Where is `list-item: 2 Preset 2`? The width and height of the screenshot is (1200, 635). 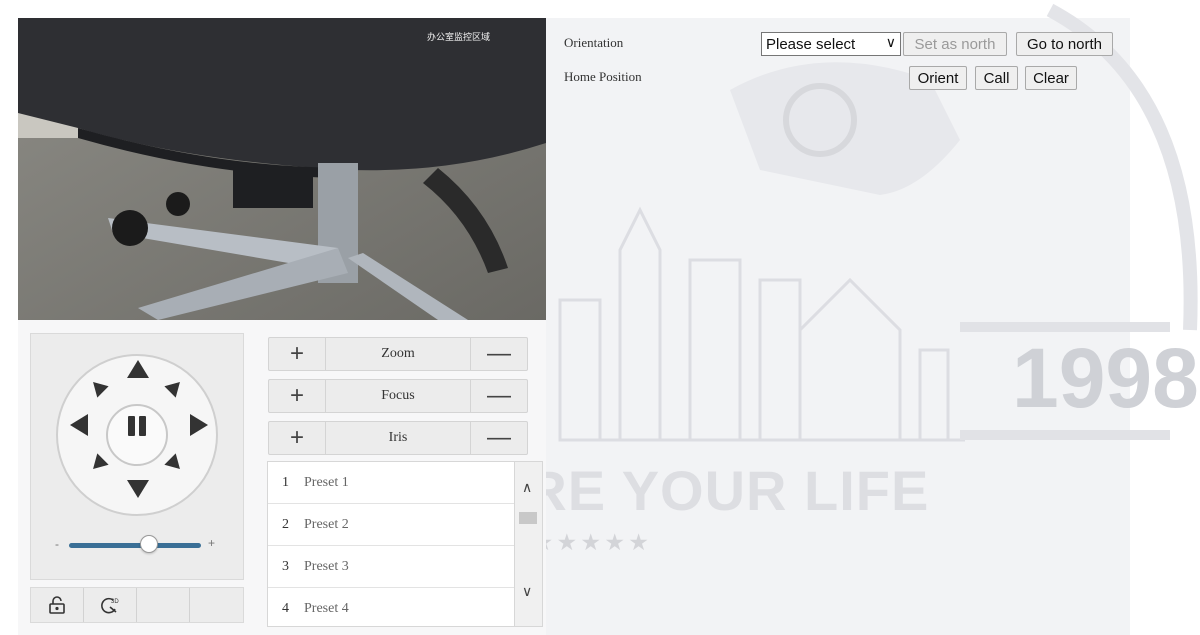
list-item: 2 Preset 2 is located at coordinates (391, 525).